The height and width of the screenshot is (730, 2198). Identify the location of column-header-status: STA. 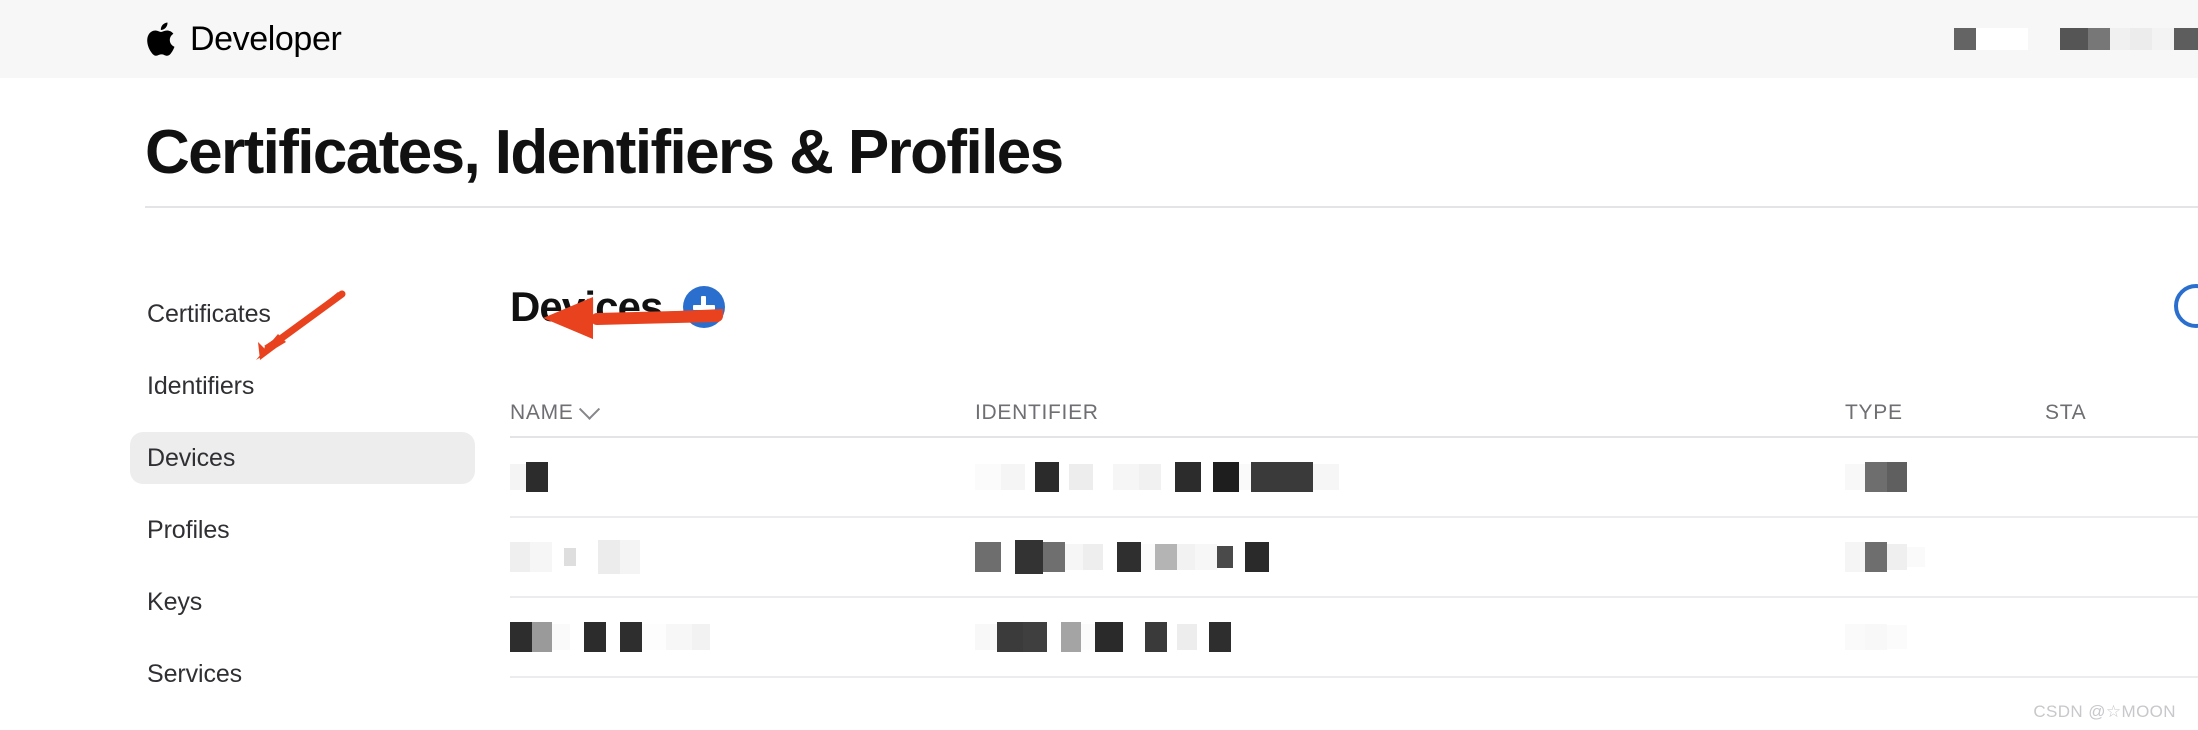
(2121, 413).